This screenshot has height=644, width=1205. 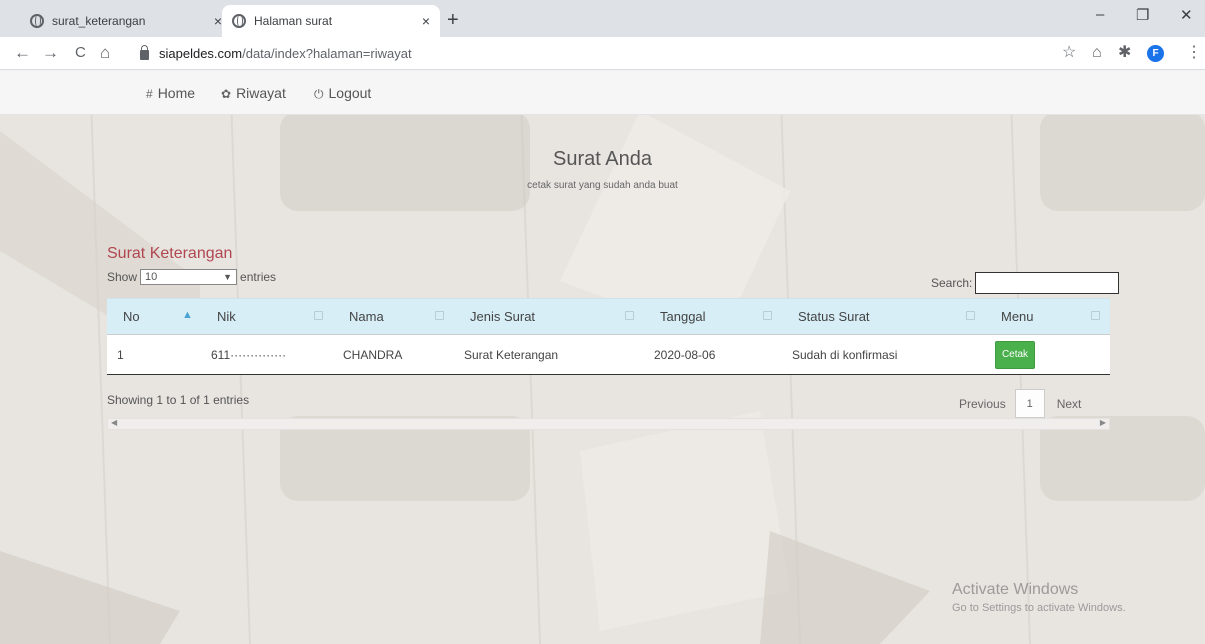 What do you see at coordinates (883, 354) in the screenshot?
I see `cell-status: Sudah di konfirmasi` at bounding box center [883, 354].